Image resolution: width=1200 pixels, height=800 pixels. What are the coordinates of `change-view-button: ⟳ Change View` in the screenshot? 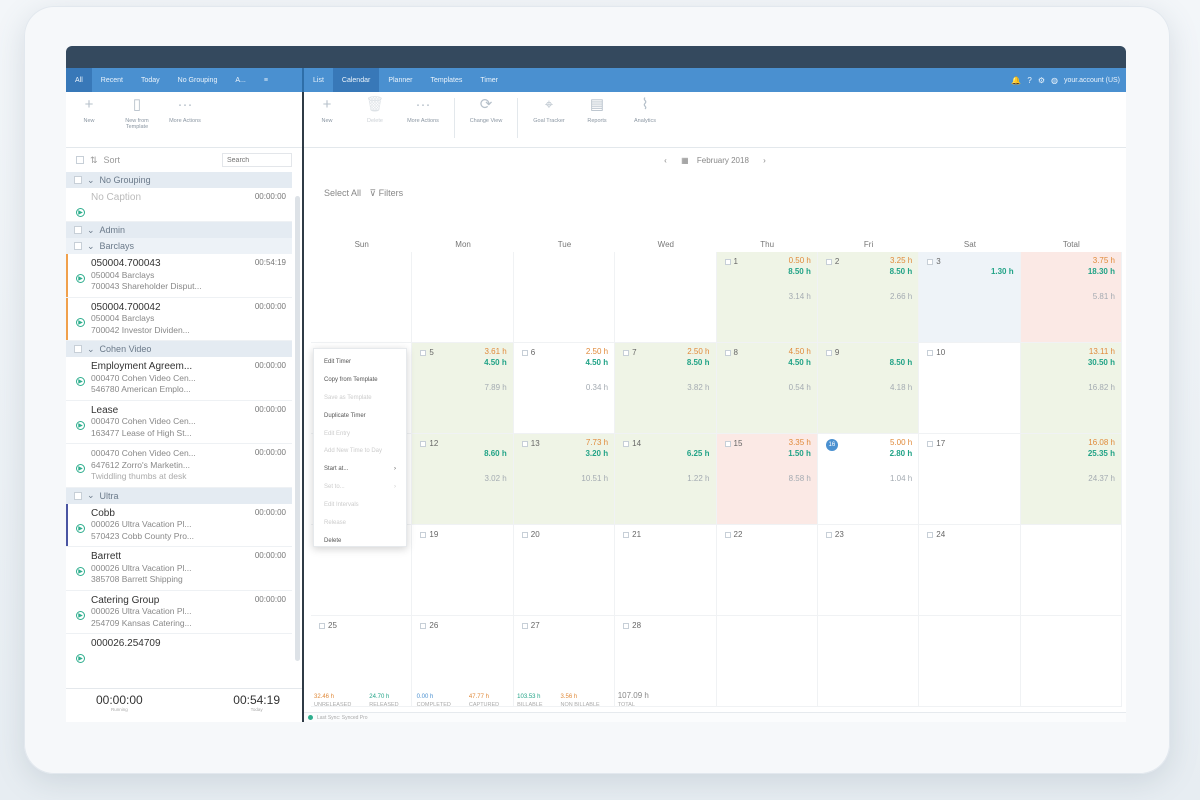 It's located at (486, 110).